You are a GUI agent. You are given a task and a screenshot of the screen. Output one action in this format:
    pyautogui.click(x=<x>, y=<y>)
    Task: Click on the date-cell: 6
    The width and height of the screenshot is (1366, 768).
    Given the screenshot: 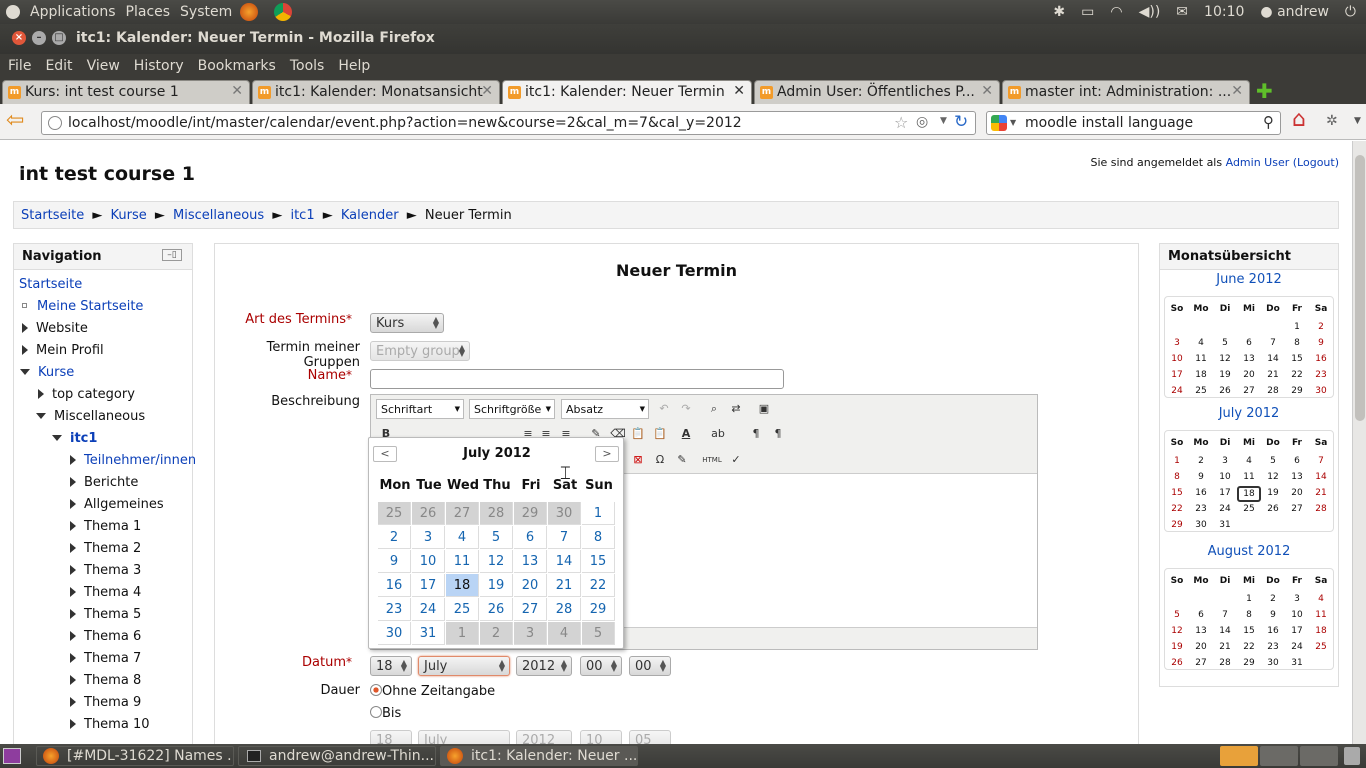 What is the action you would take?
    pyautogui.click(x=530, y=537)
    